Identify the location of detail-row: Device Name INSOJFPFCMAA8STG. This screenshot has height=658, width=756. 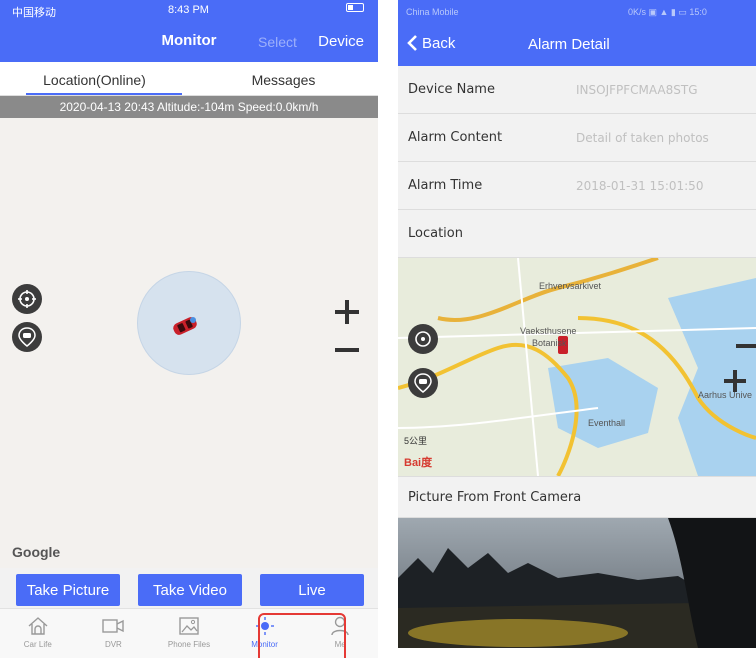
(577, 90).